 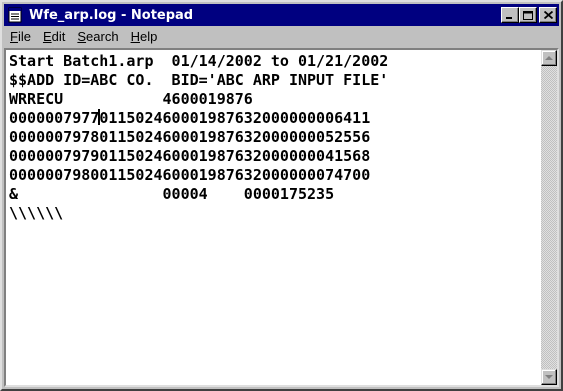 What do you see at coordinates (20, 36) in the screenshot?
I see `menu-file: File` at bounding box center [20, 36].